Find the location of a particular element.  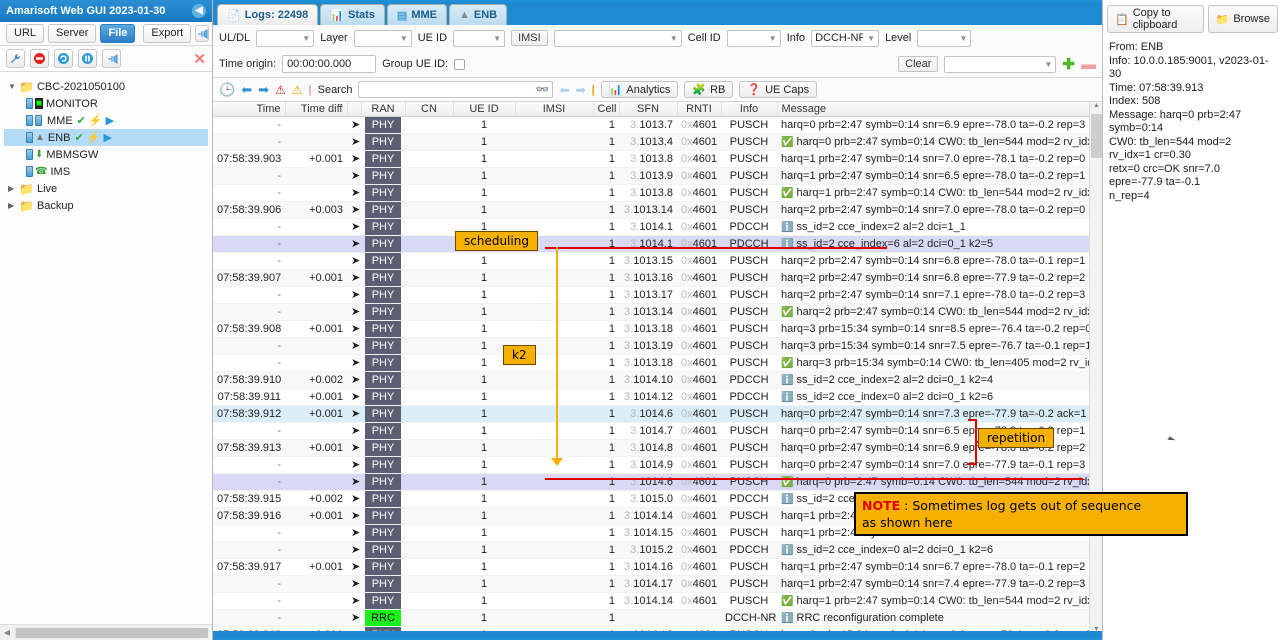

analytics-button: 📊 Analytics is located at coordinates (639, 89).